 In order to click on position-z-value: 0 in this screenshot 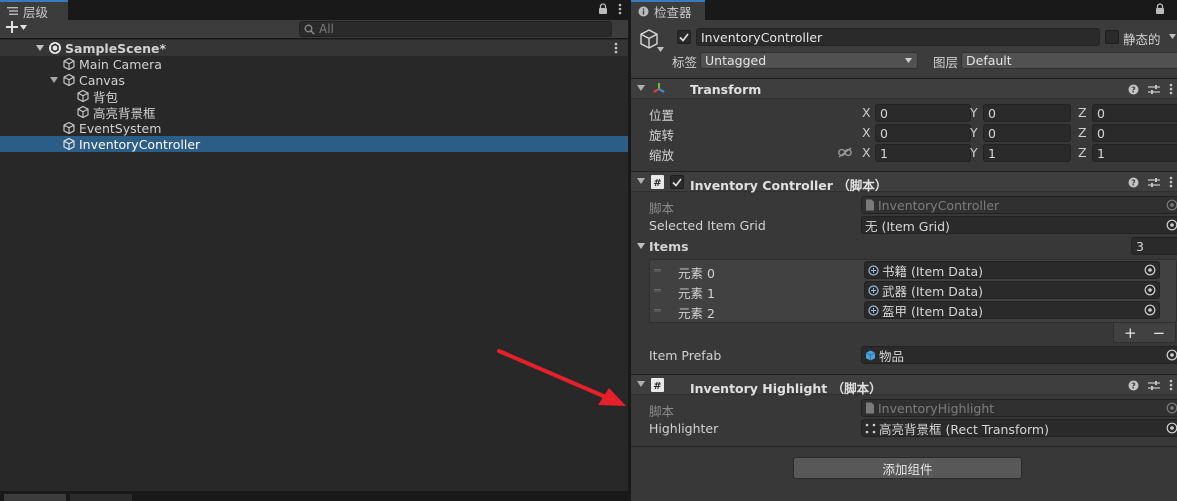, I will do `click(1101, 113)`.